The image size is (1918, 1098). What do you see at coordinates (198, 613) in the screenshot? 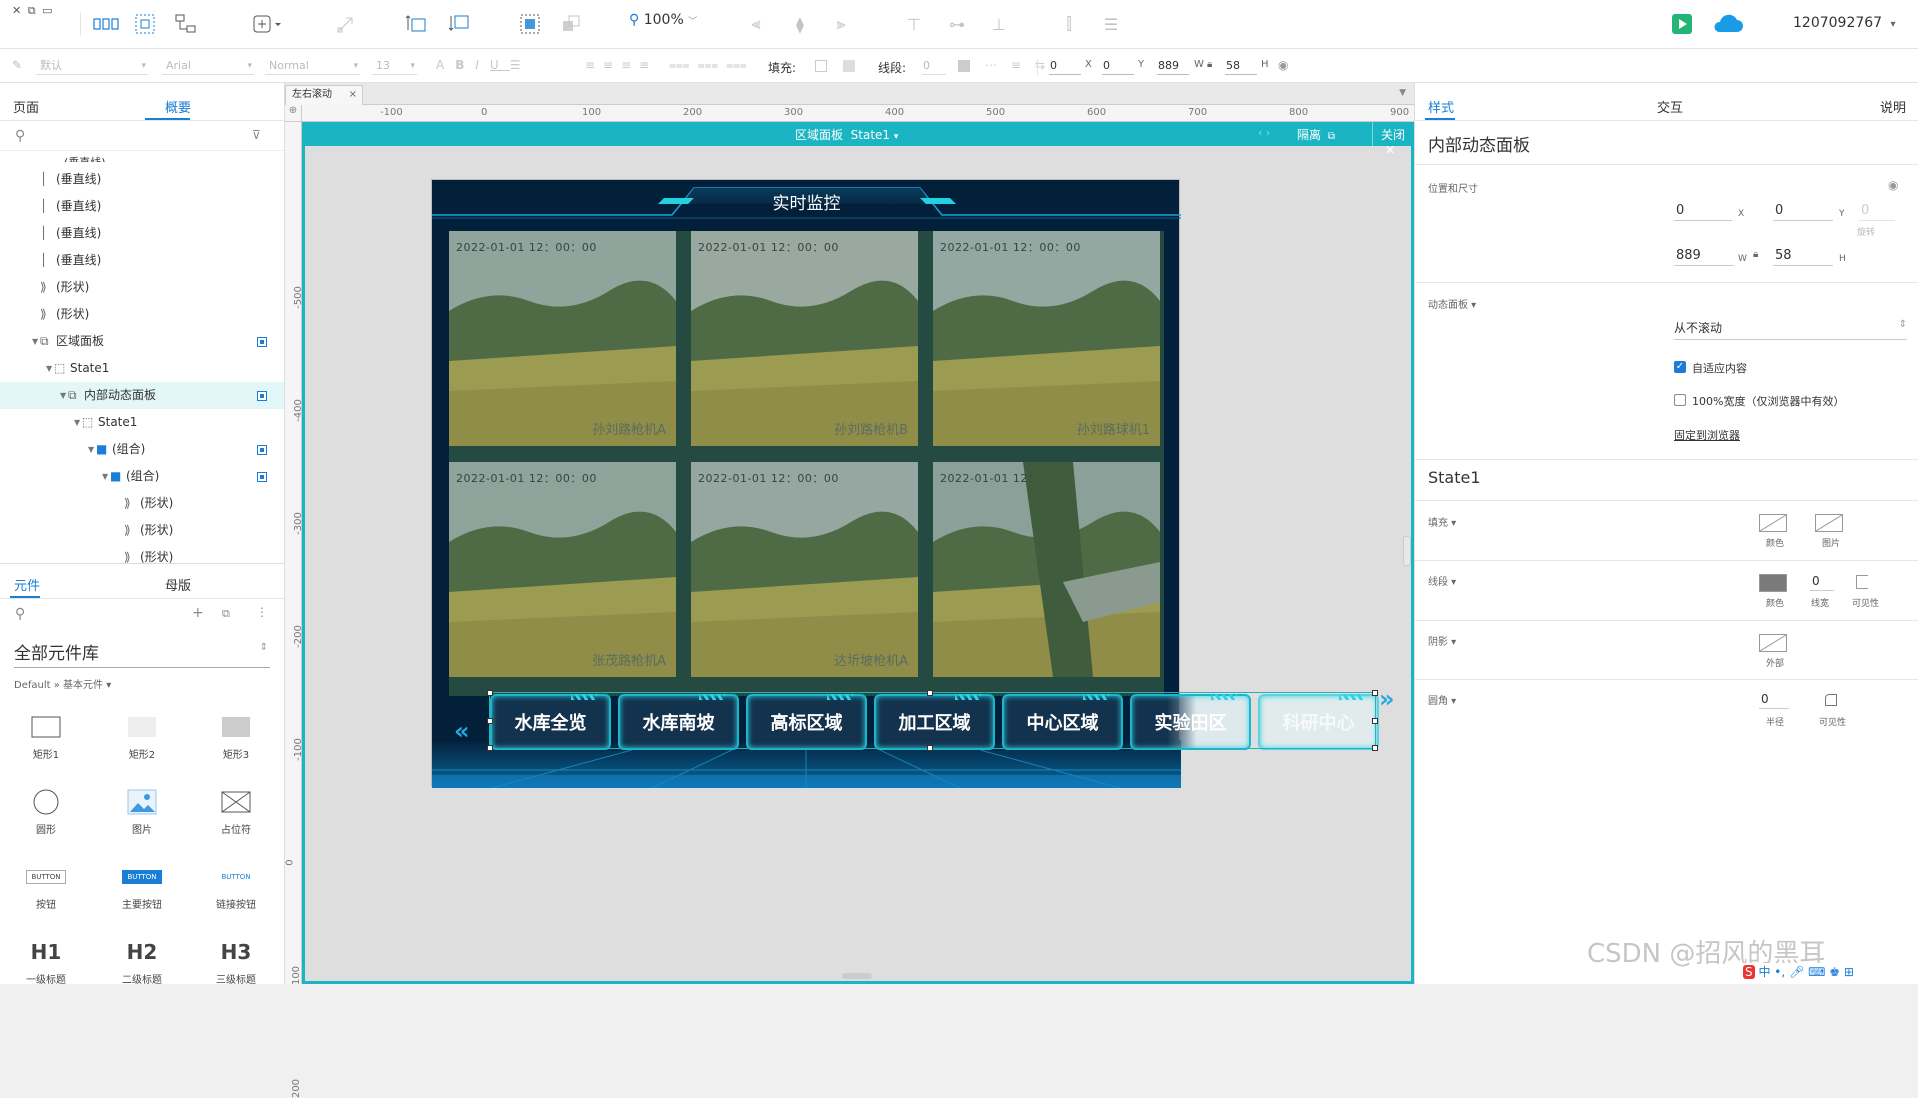
I see `add-library-icon: +` at bounding box center [198, 613].